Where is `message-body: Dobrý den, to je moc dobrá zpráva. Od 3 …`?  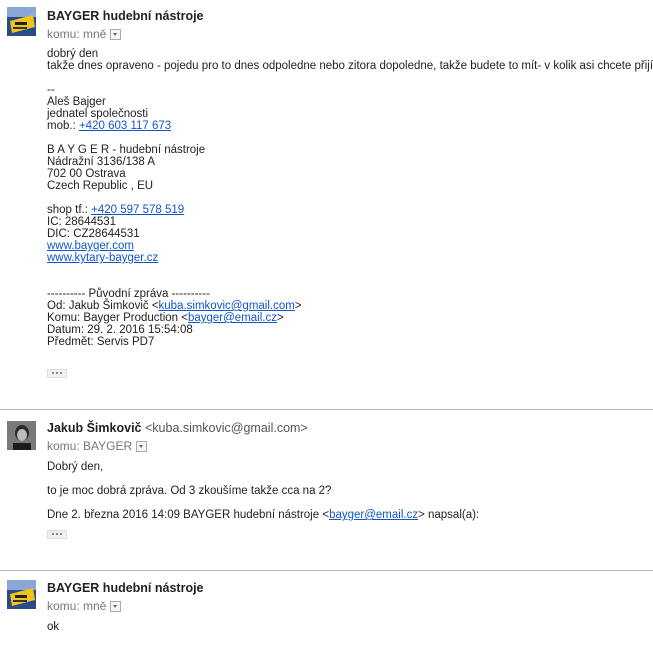
message-body: Dobrý den, to je moc dobrá zpráva. Od 3 … is located at coordinates (350, 491).